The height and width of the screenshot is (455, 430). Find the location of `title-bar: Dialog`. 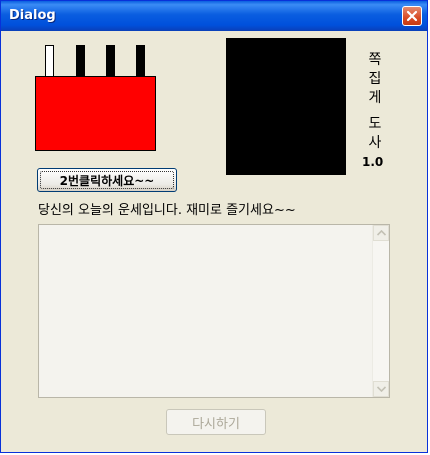

title-bar: Dialog is located at coordinates (214, 16).